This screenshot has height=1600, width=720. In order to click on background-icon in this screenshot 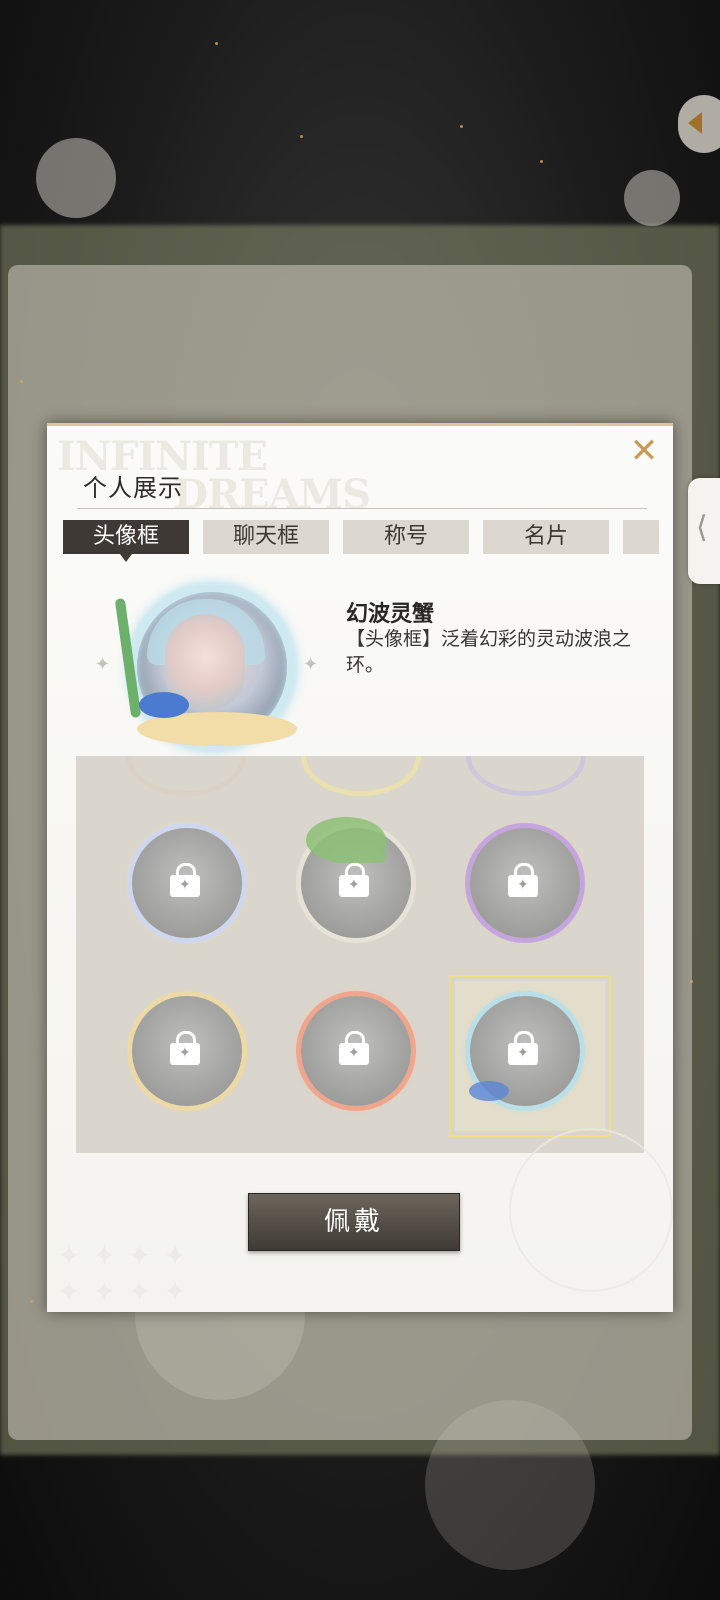, I will do `click(652, 198)`.